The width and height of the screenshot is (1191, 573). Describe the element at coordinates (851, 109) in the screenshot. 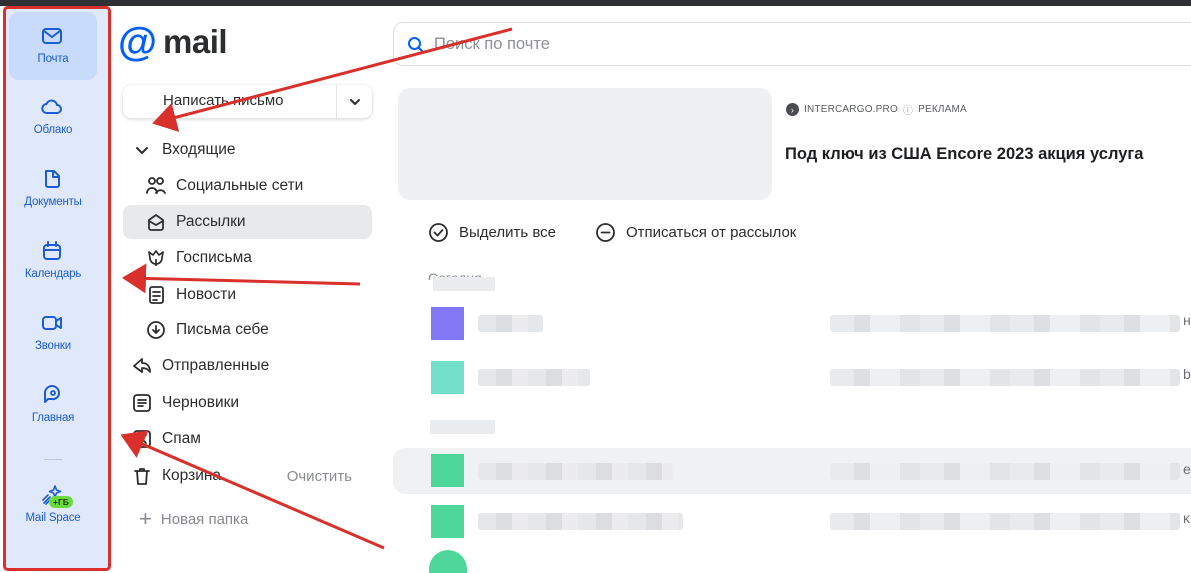

I see `ad-source-domain: INTERCARGO.PRO` at that location.